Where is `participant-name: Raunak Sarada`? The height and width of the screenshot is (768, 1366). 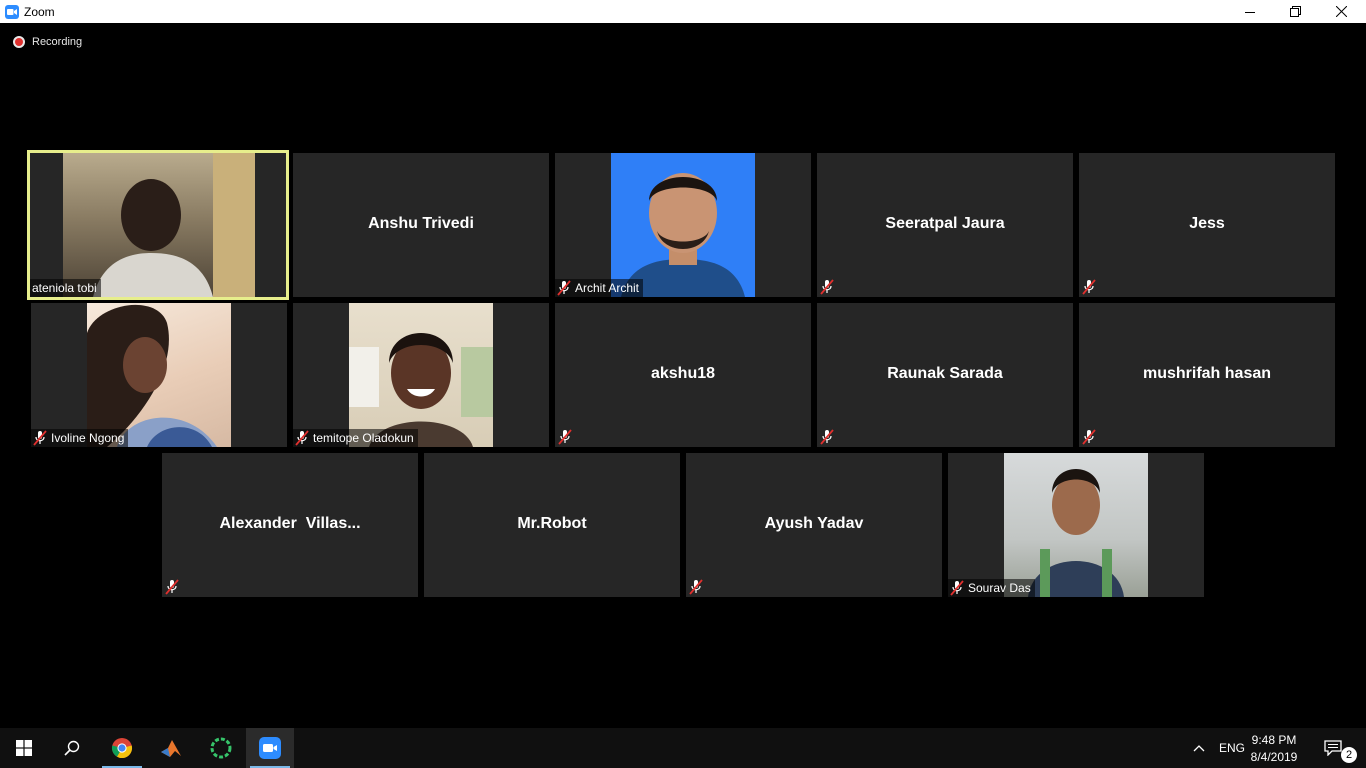
participant-name: Raunak Sarada is located at coordinates (945, 373).